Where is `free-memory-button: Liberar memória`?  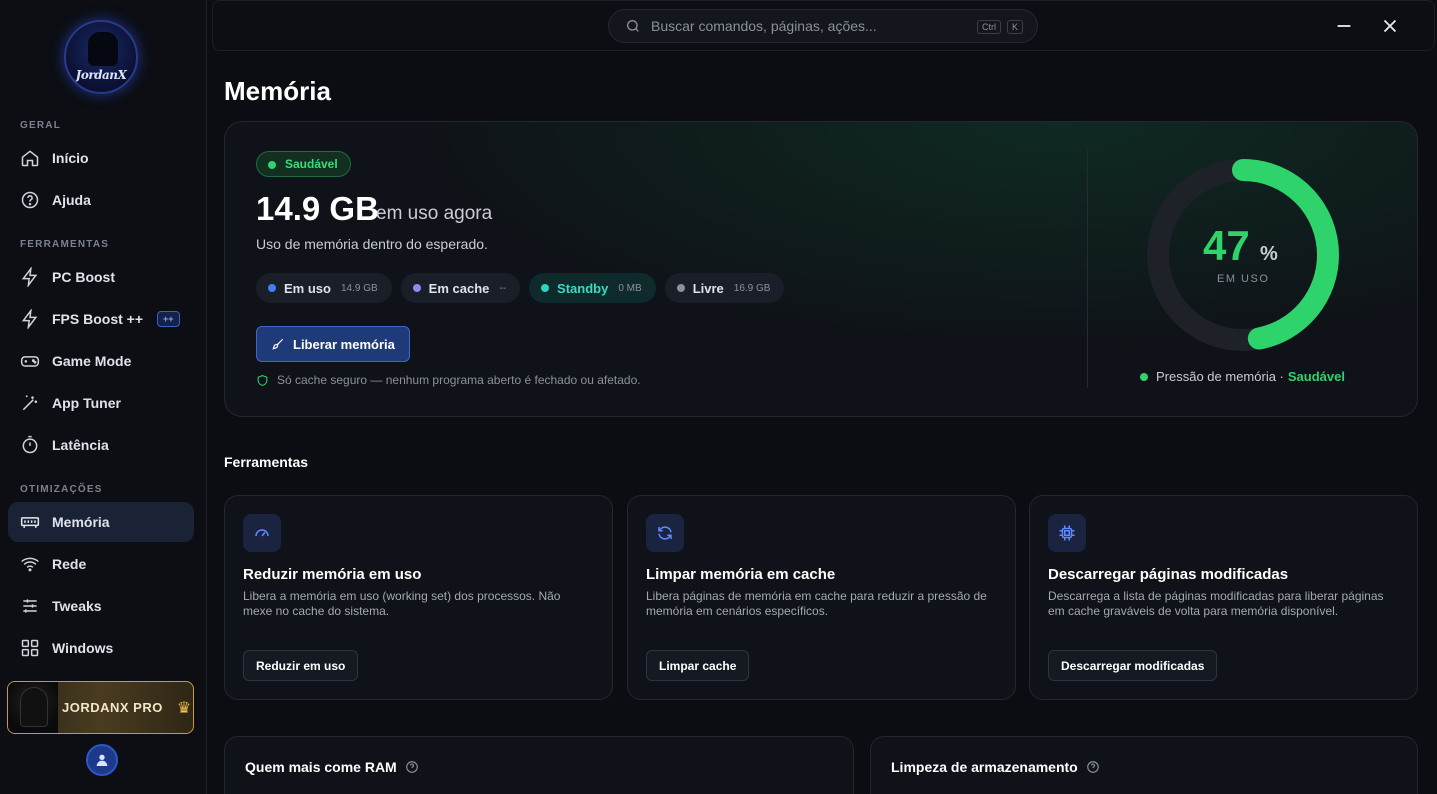 free-memory-button: Liberar memória is located at coordinates (333, 344).